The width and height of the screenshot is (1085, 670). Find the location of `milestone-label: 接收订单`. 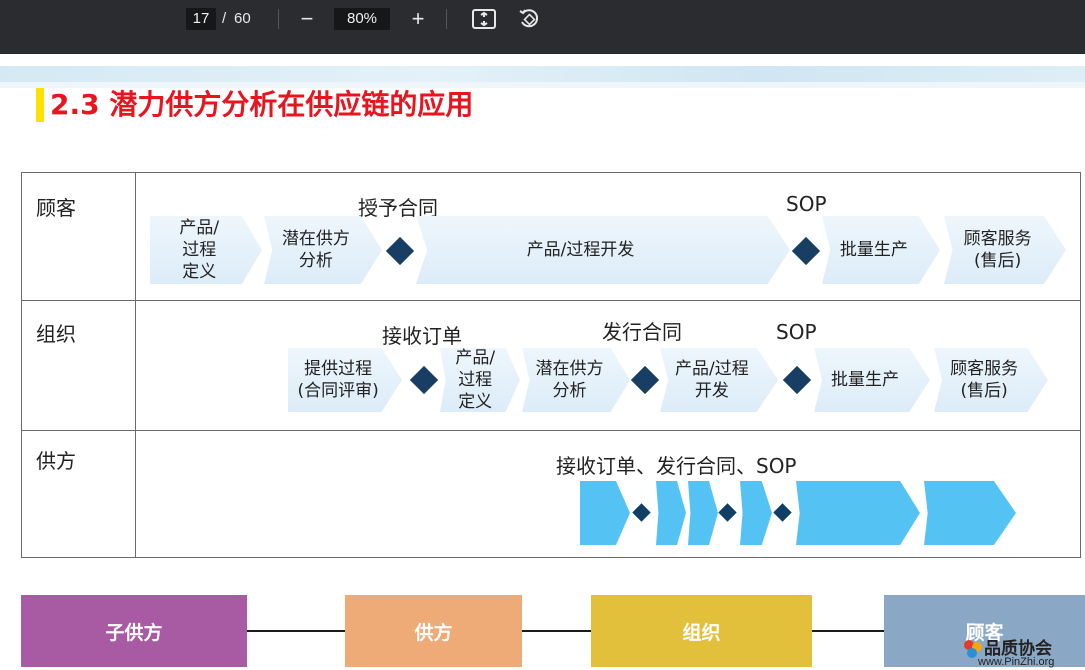

milestone-label: 接收订单 is located at coordinates (422, 336).